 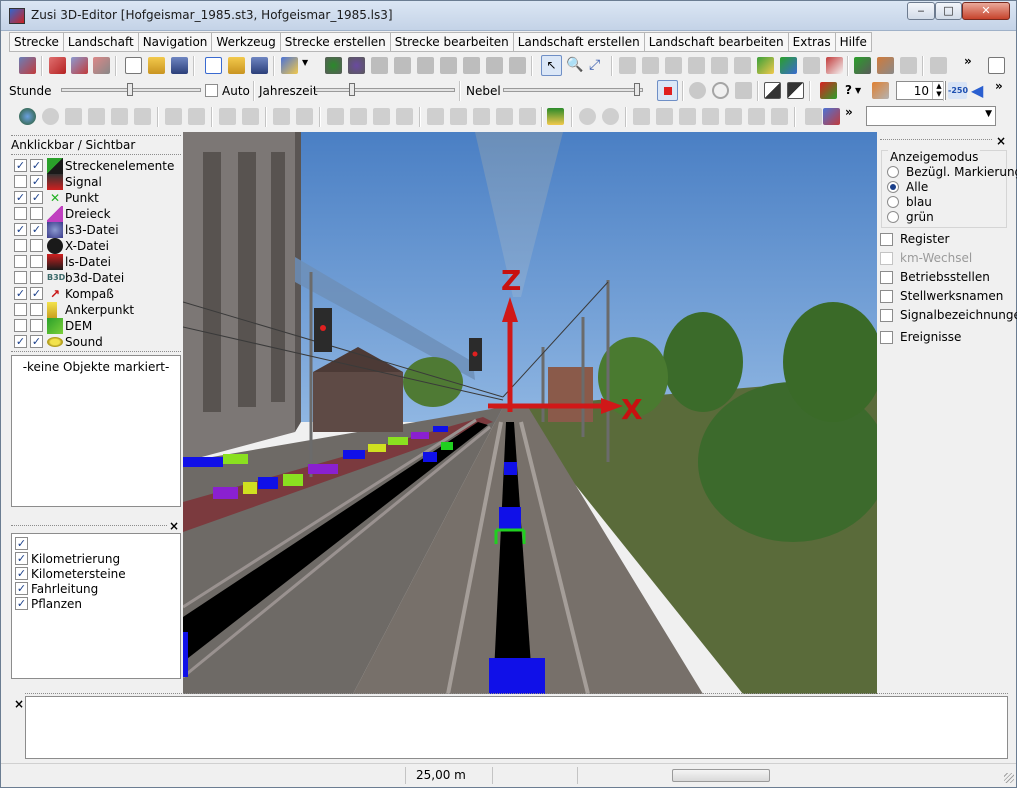 I want to click on object-tool-27-icon, so click(x=710, y=116).